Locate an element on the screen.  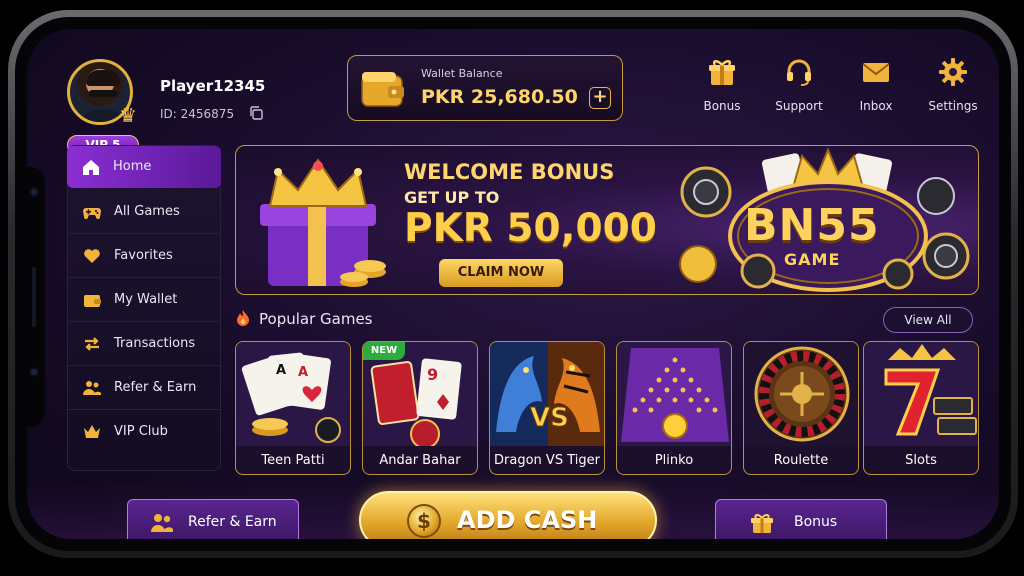
svg-text: 9 is located at coordinates (432, 374).